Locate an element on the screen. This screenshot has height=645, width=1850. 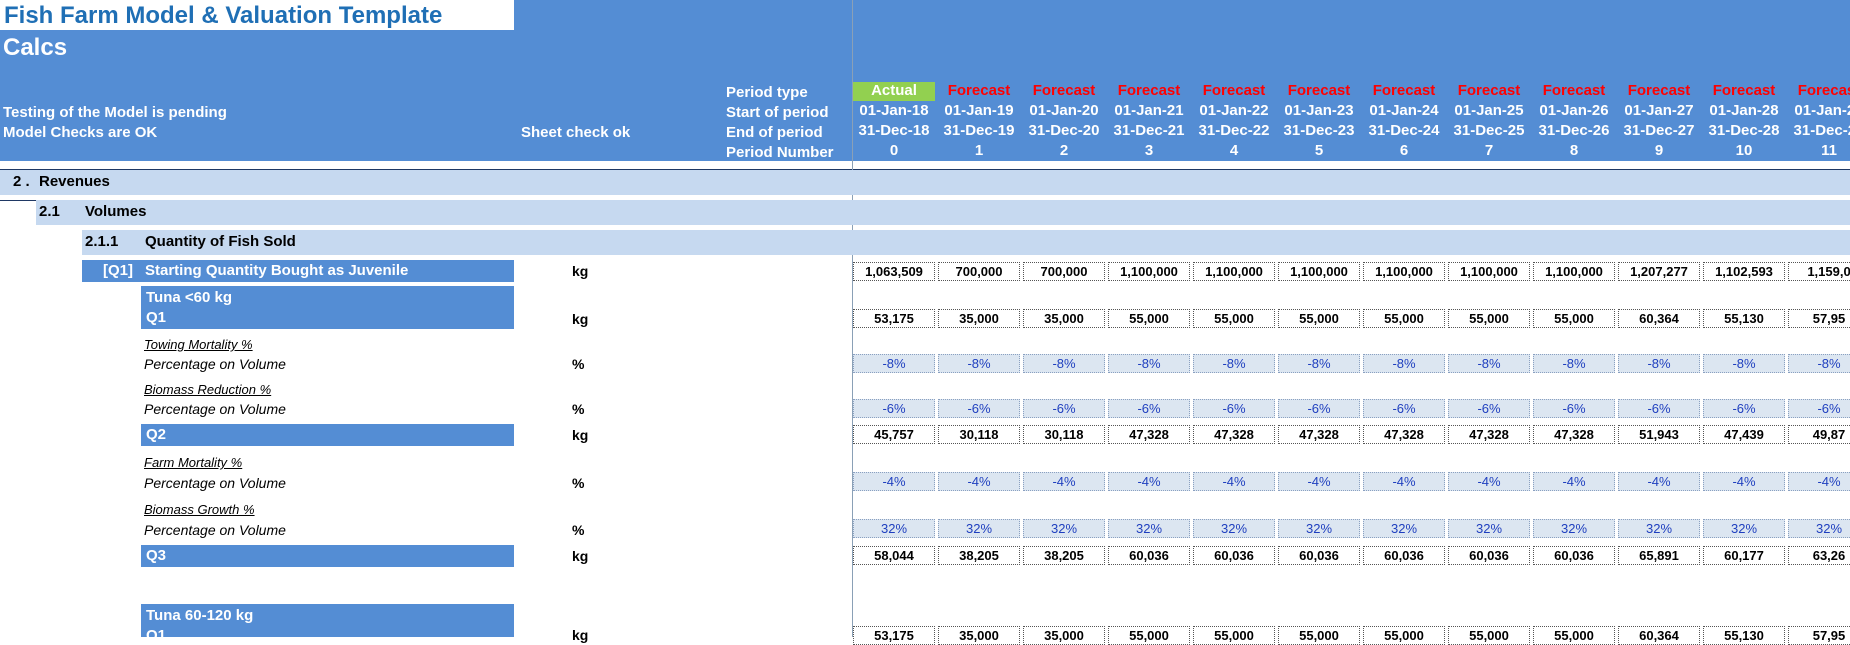
period-end-cell: 31-Dec-26 is located at coordinates (1574, 131).